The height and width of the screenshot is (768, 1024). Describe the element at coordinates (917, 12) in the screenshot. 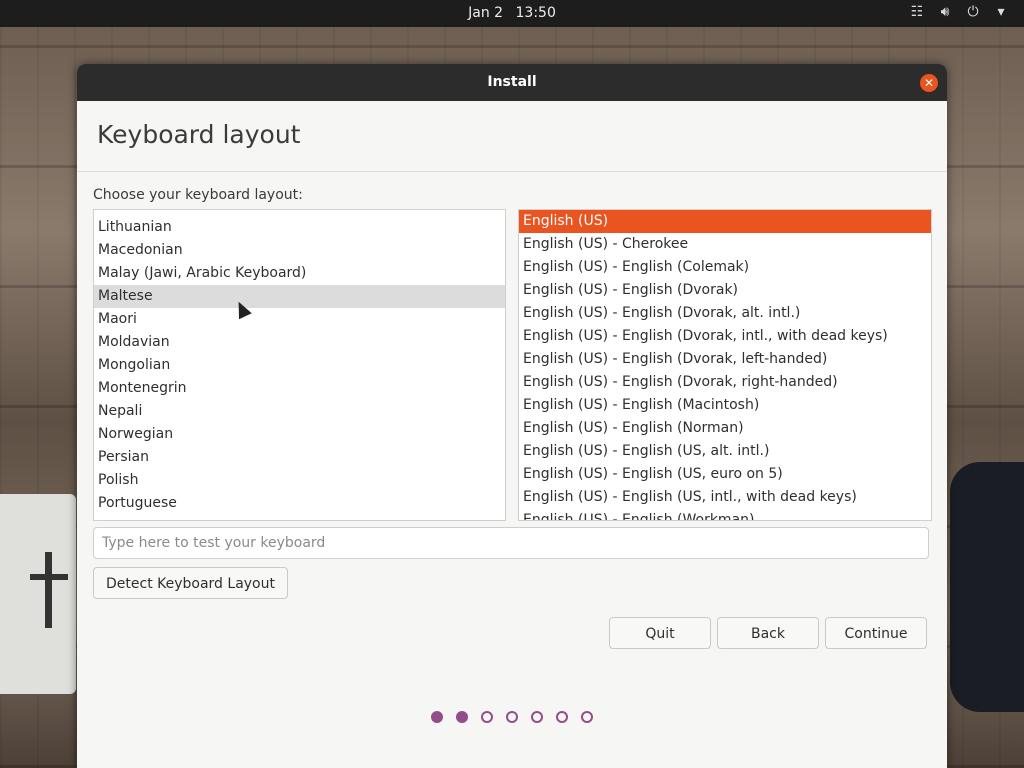

I see `network-icon: ☷` at that location.